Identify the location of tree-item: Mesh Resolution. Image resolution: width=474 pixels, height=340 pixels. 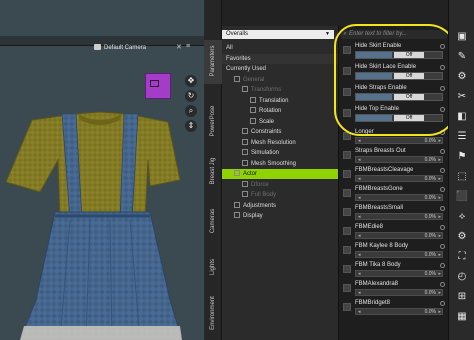
(280, 143).